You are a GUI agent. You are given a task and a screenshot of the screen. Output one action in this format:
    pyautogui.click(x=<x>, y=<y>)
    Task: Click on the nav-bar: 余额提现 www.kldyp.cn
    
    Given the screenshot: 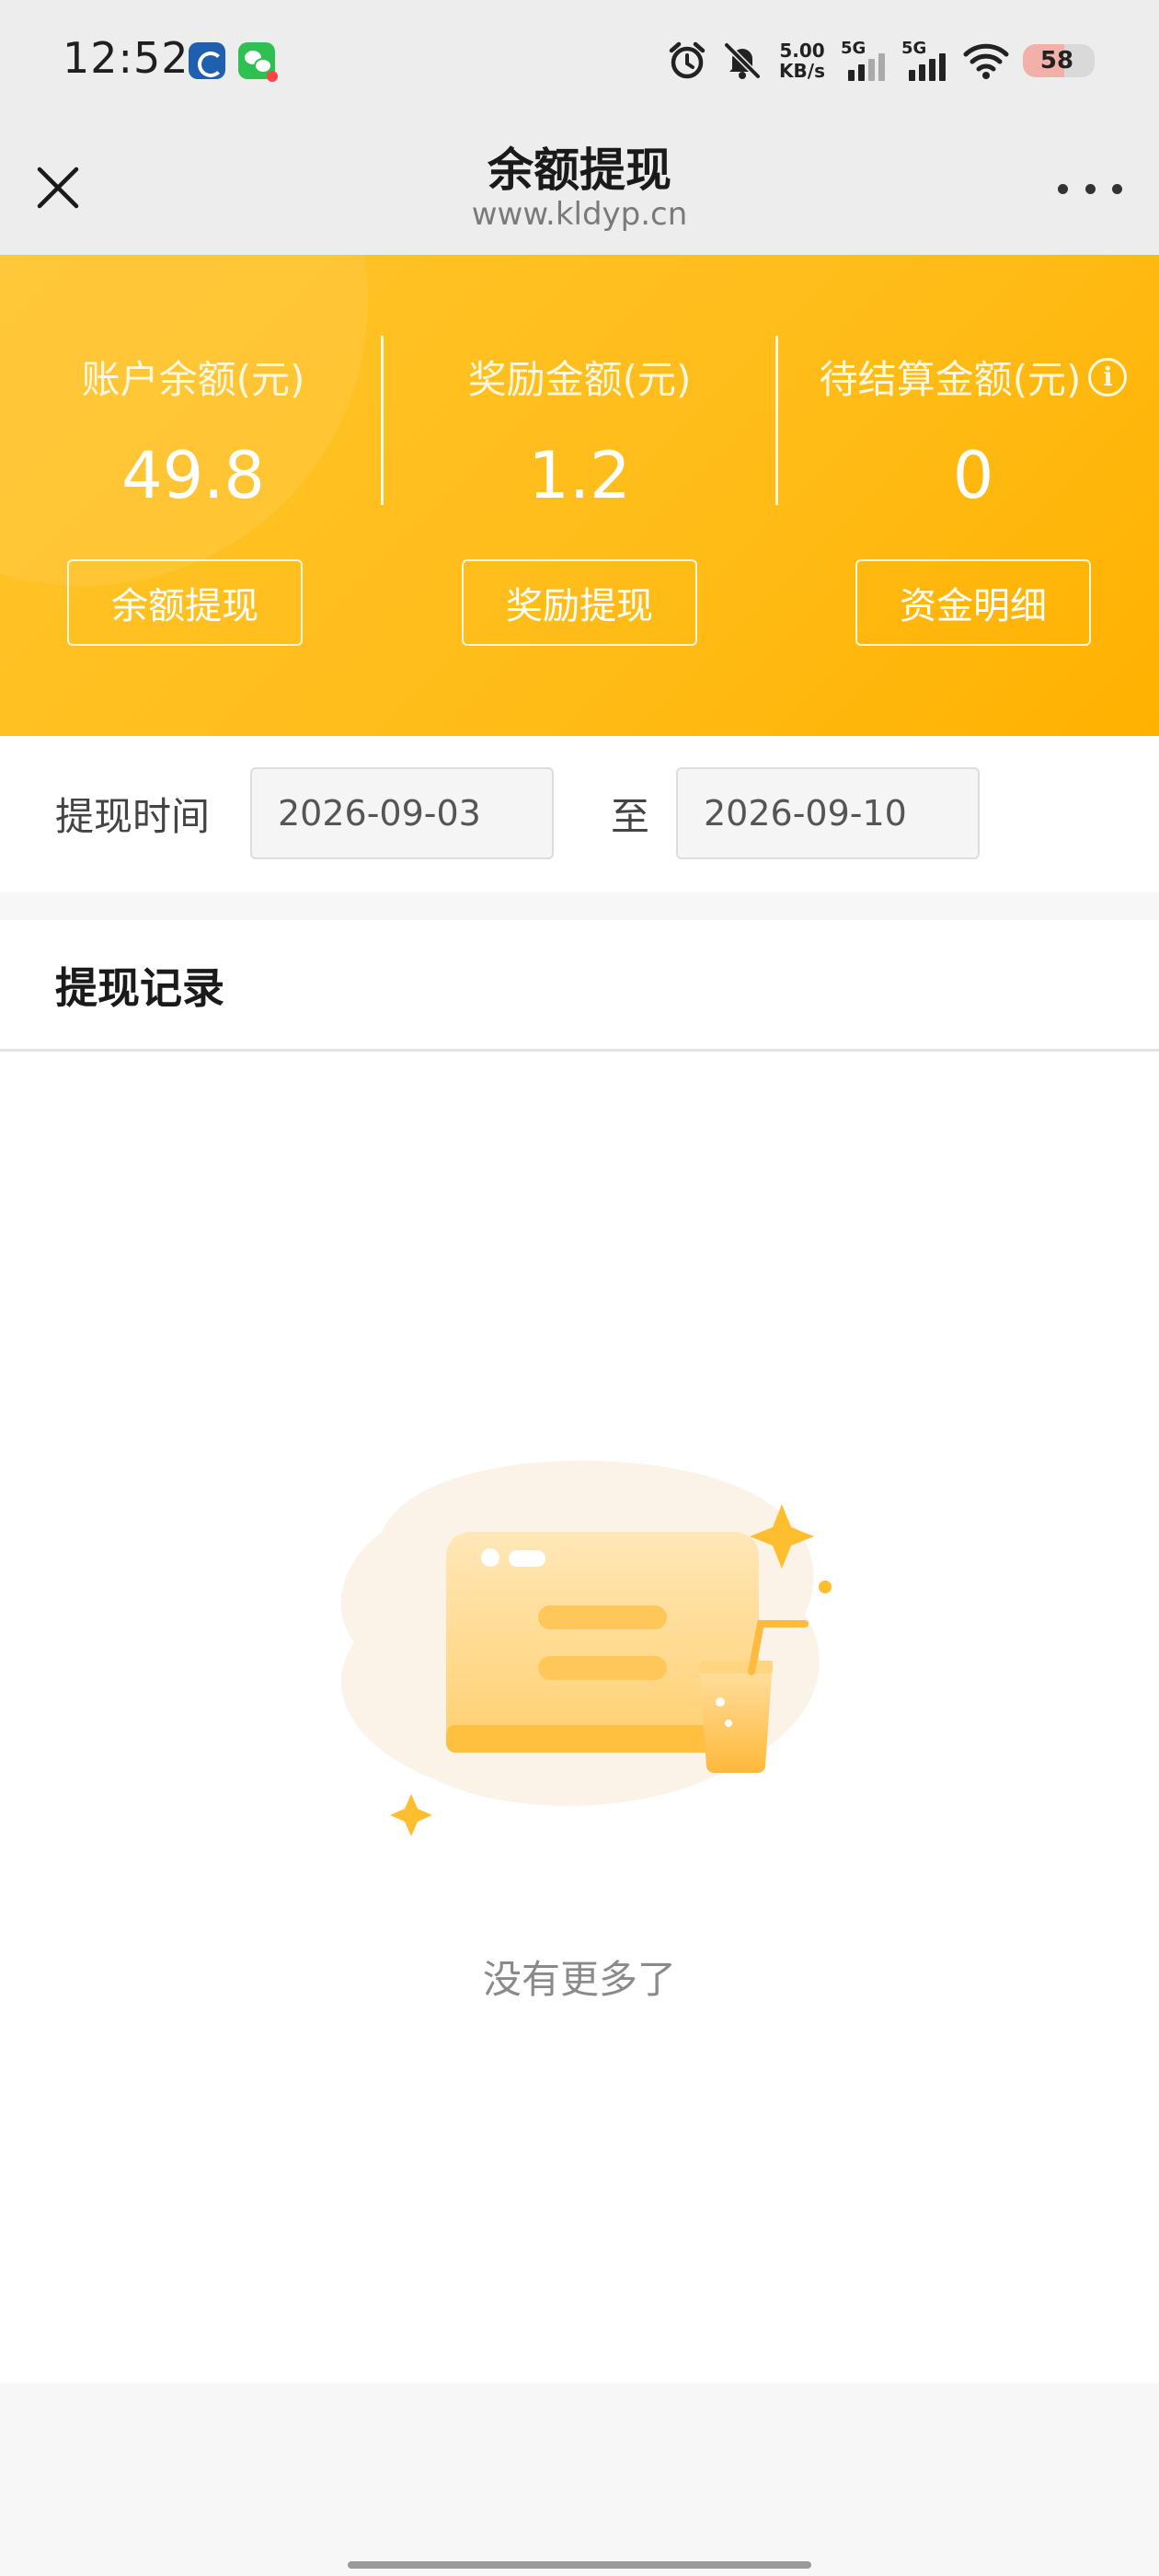 What is the action you would take?
    pyautogui.click(x=579, y=189)
    